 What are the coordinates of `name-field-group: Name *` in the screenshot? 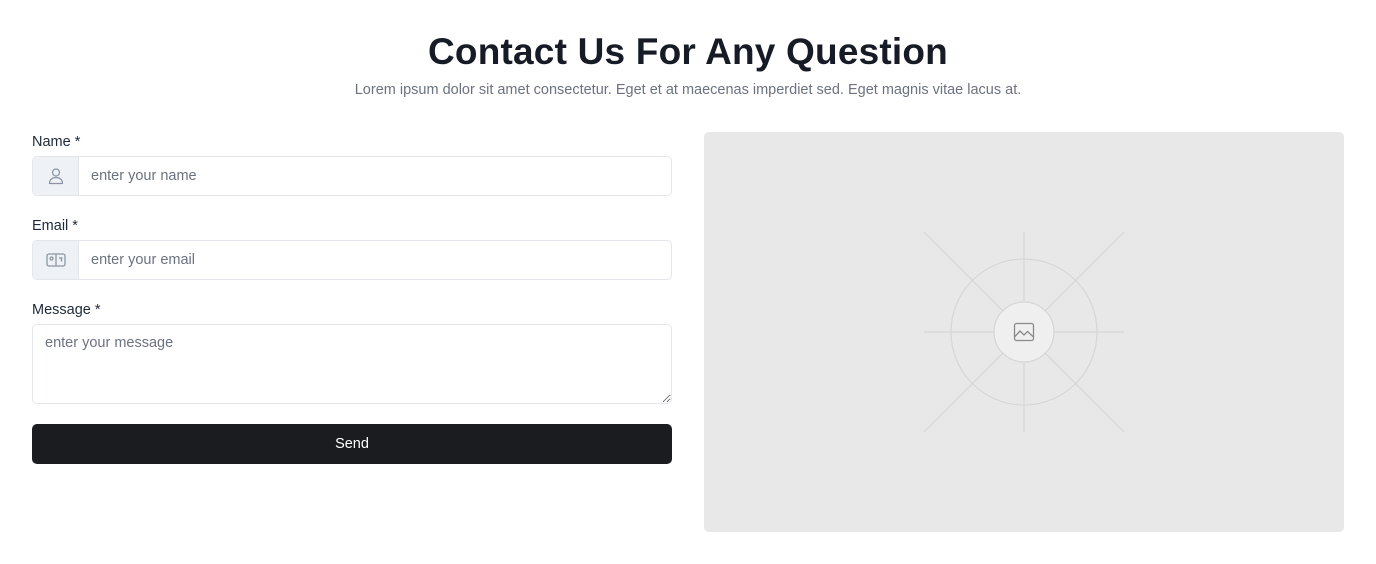 It's located at (352, 164).